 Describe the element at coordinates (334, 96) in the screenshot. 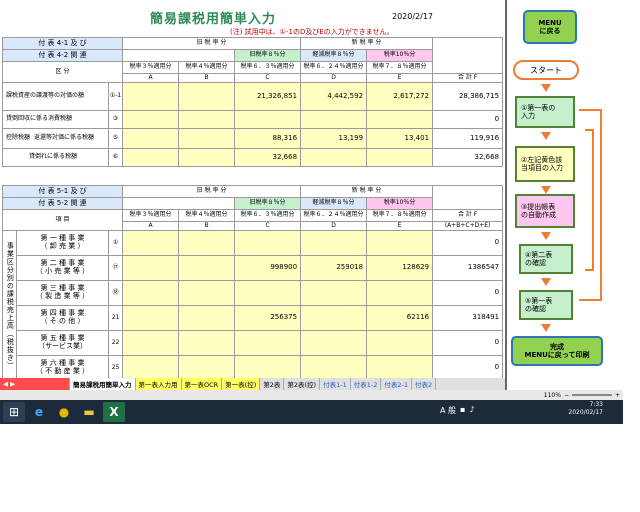

I see `input-cell: 4,442,592` at that location.